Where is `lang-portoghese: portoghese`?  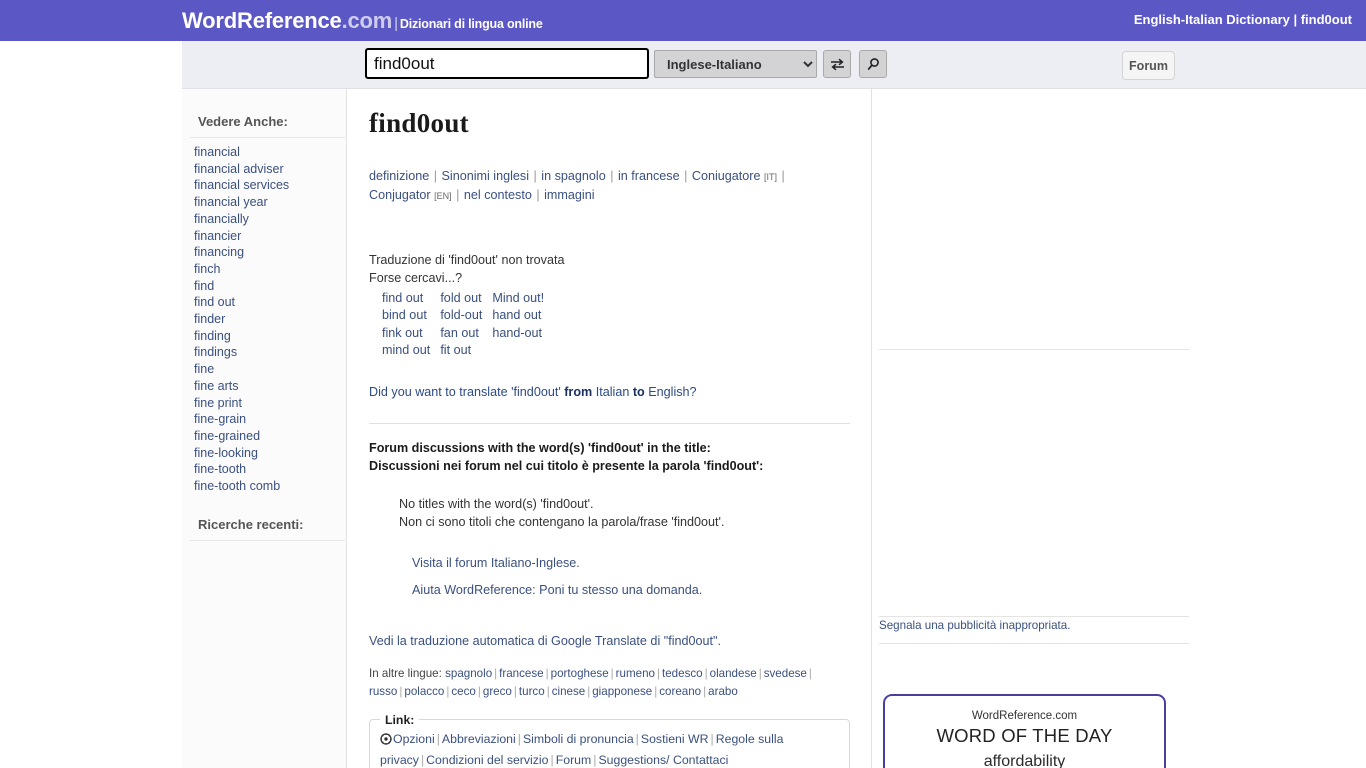 lang-portoghese: portoghese is located at coordinates (580, 673).